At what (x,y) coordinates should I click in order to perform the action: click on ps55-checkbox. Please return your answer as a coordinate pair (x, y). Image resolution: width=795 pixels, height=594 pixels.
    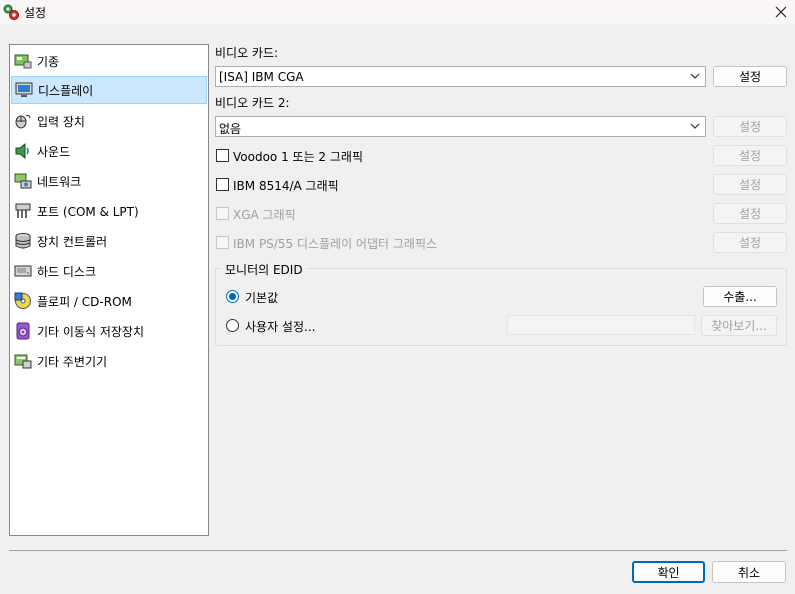
    Looking at the image, I should click on (222, 242).